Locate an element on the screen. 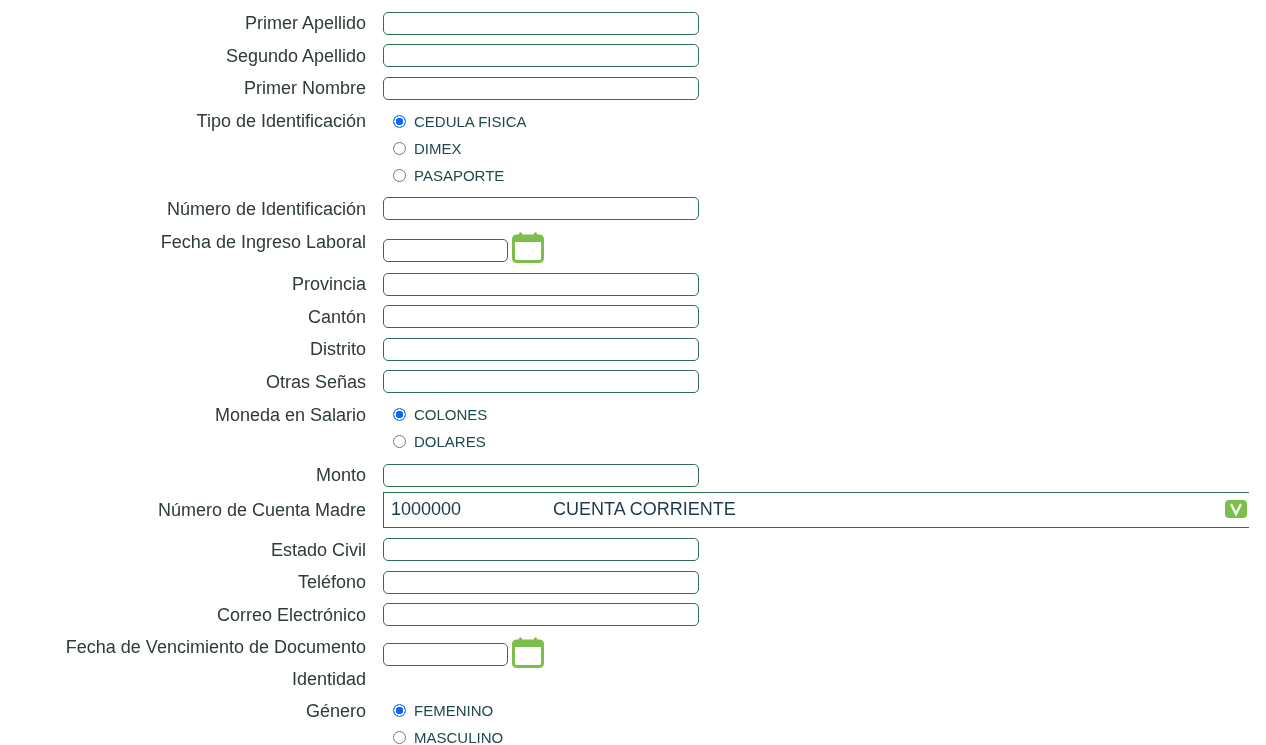  field-label: Provincia is located at coordinates (328, 284).